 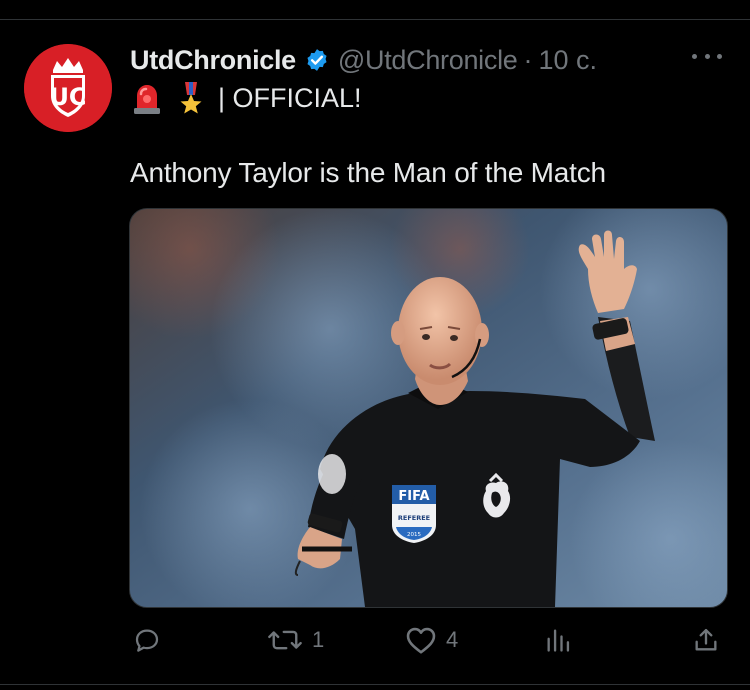 I want to click on reply-icon, so click(x=147, y=640).